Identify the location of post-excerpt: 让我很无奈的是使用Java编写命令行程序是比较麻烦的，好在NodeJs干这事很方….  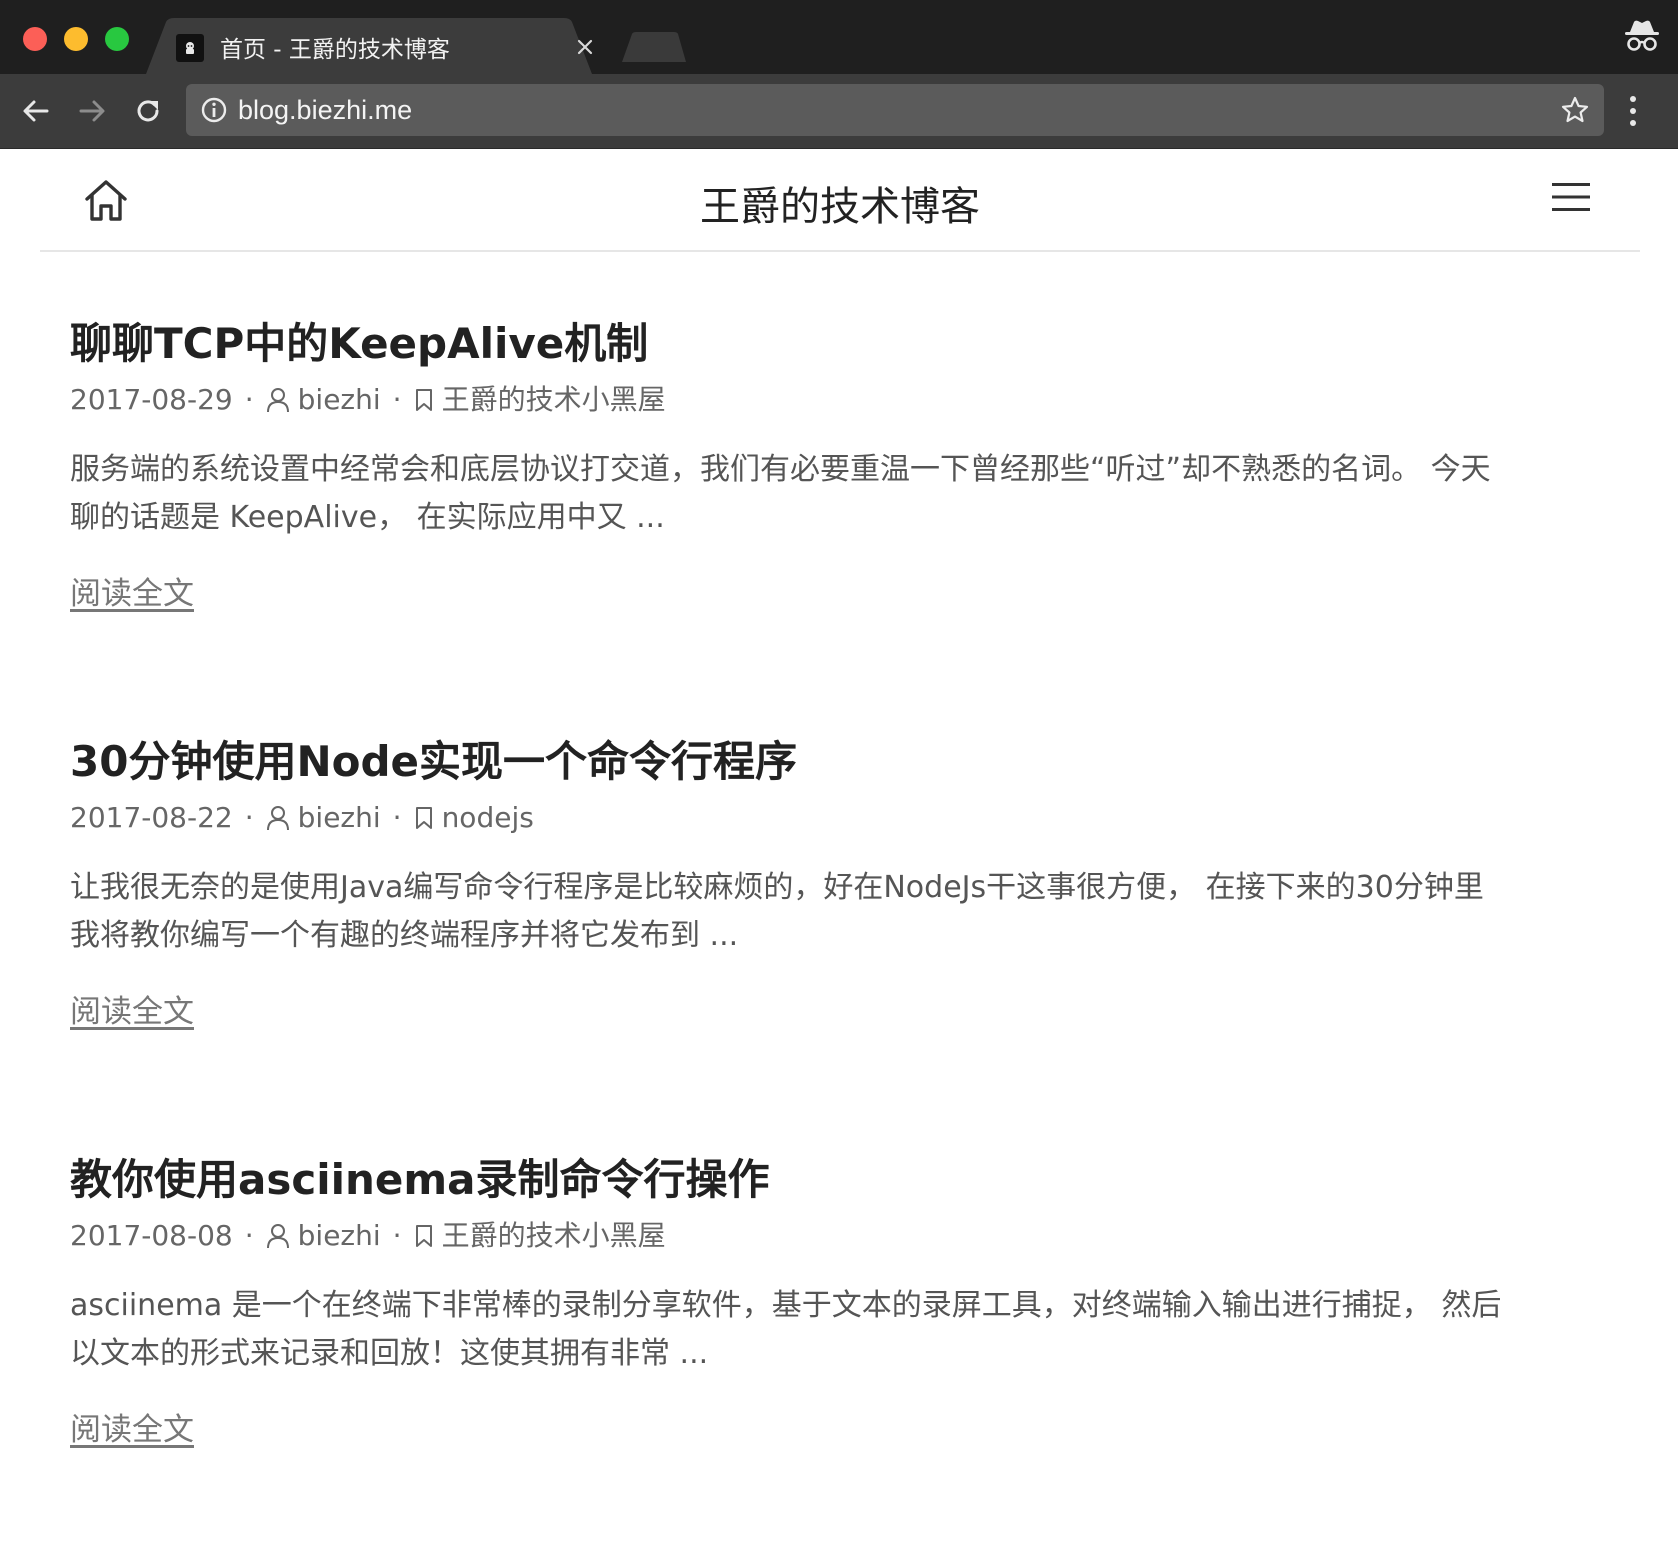
(830, 912).